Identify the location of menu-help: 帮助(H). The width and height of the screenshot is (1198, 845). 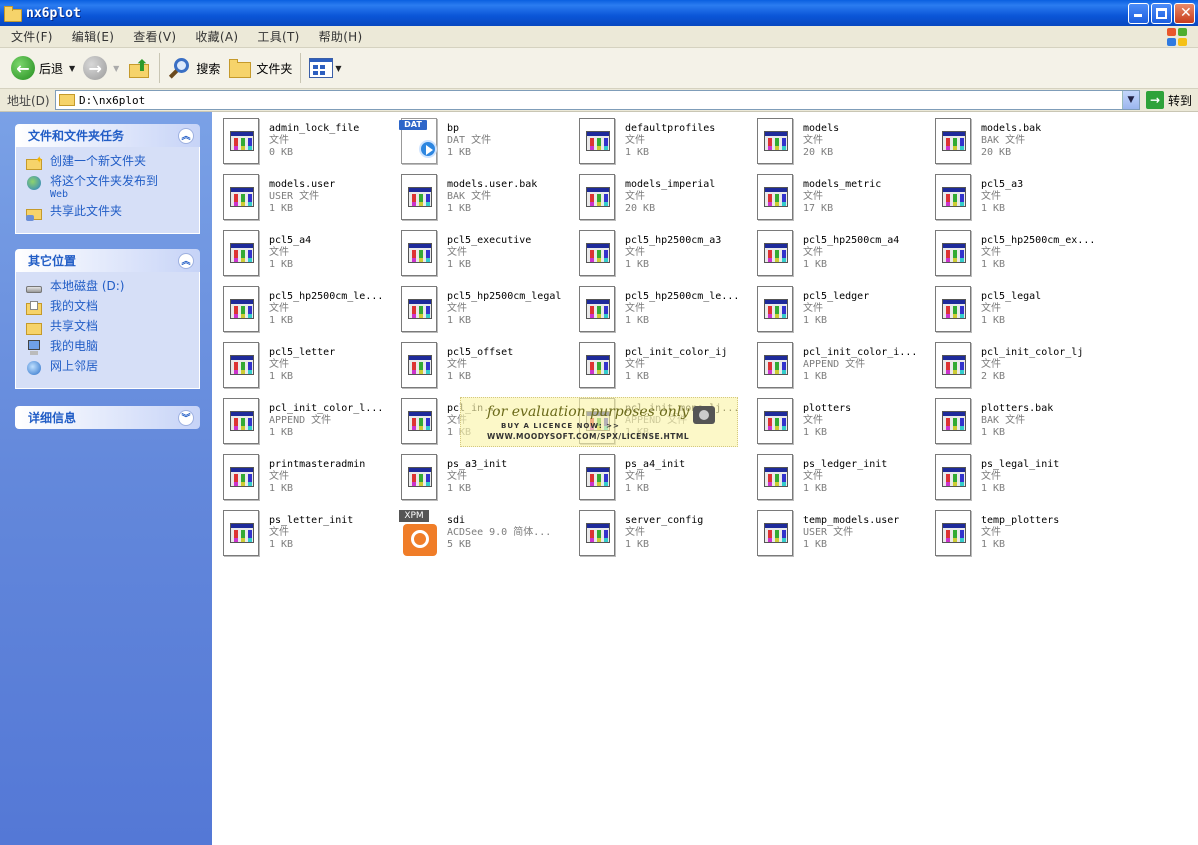
(339, 36).